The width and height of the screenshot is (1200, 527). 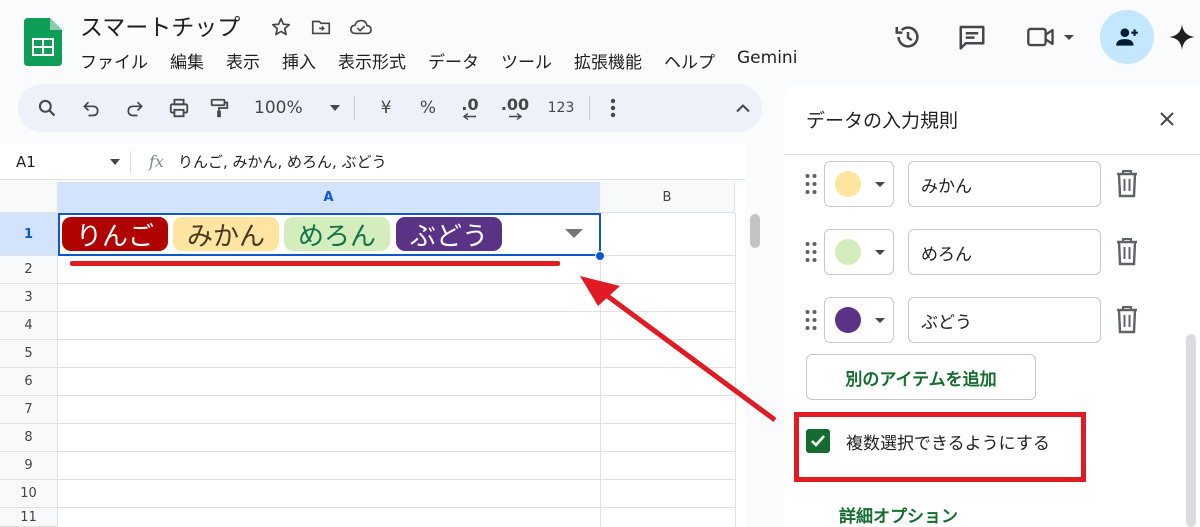 I want to click on name-box: A1, so click(x=65, y=162).